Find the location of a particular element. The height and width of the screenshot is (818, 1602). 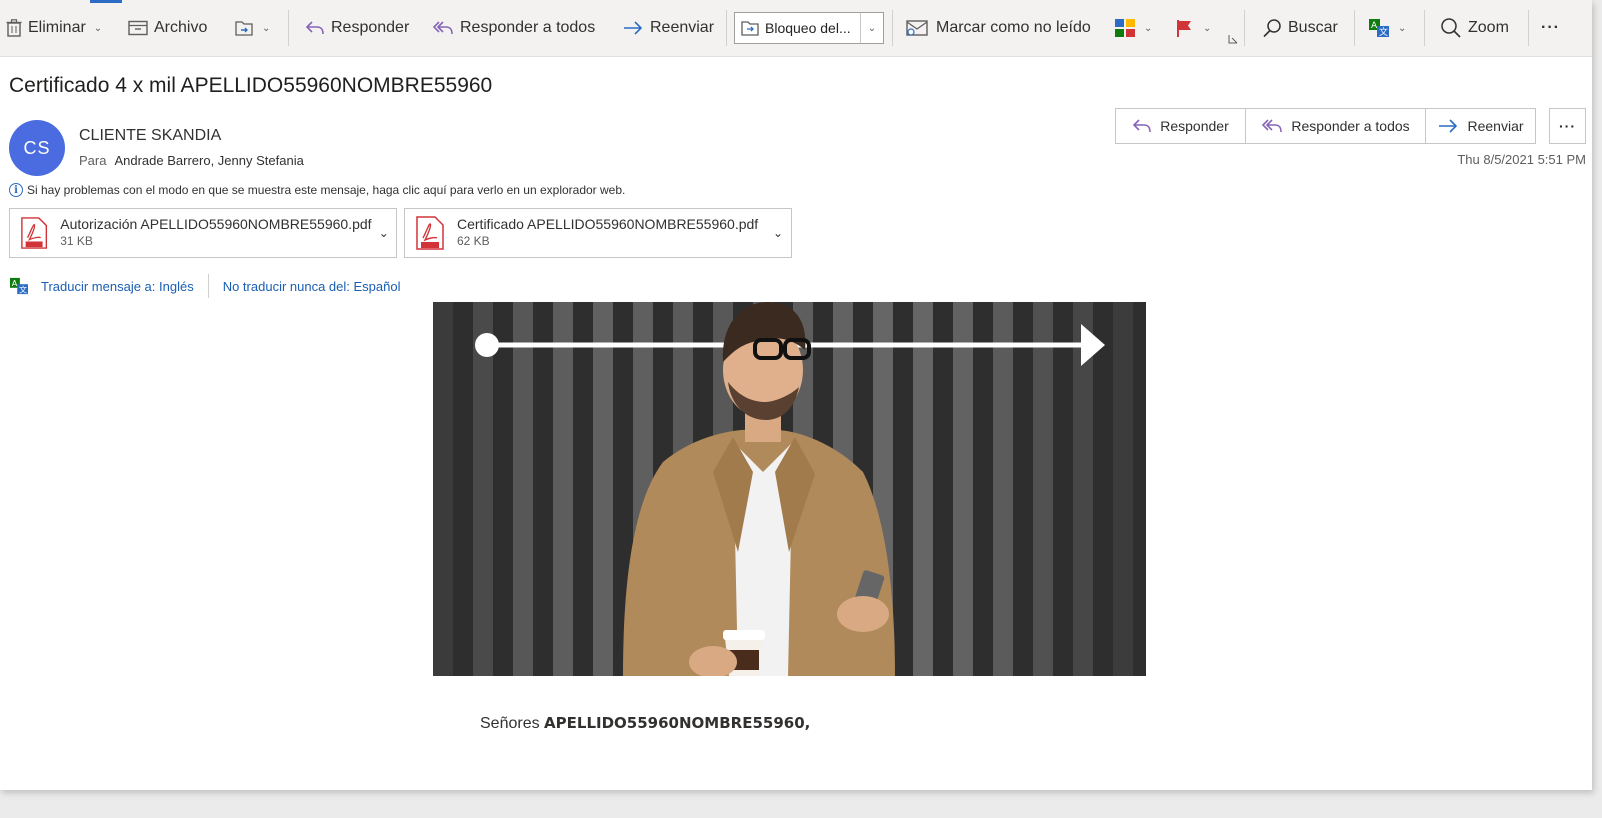

delete-label: Eliminar is located at coordinates (57, 27).